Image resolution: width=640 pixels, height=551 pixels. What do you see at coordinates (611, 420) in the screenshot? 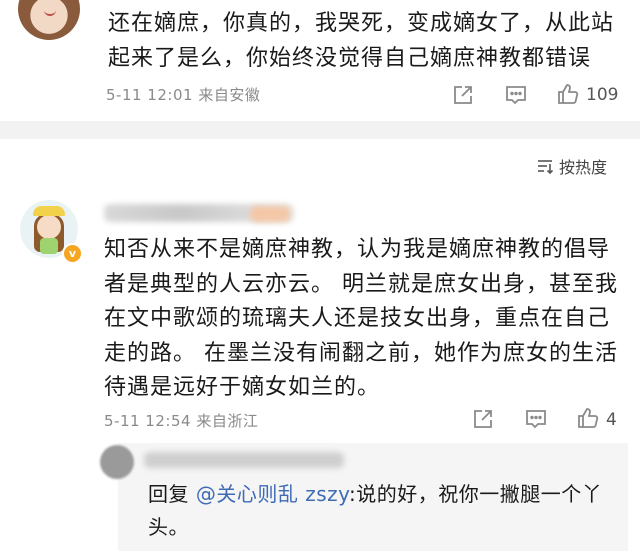
I see `like-count: 4` at bounding box center [611, 420].